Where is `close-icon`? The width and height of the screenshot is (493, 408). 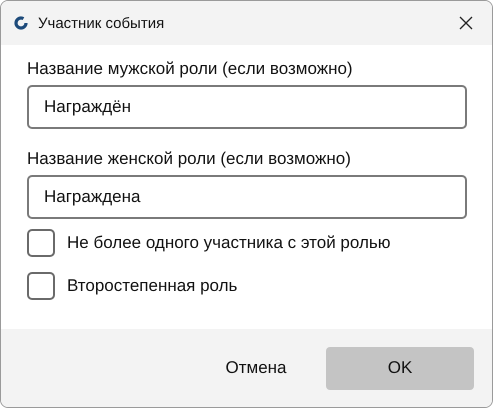 close-icon is located at coordinates (466, 23).